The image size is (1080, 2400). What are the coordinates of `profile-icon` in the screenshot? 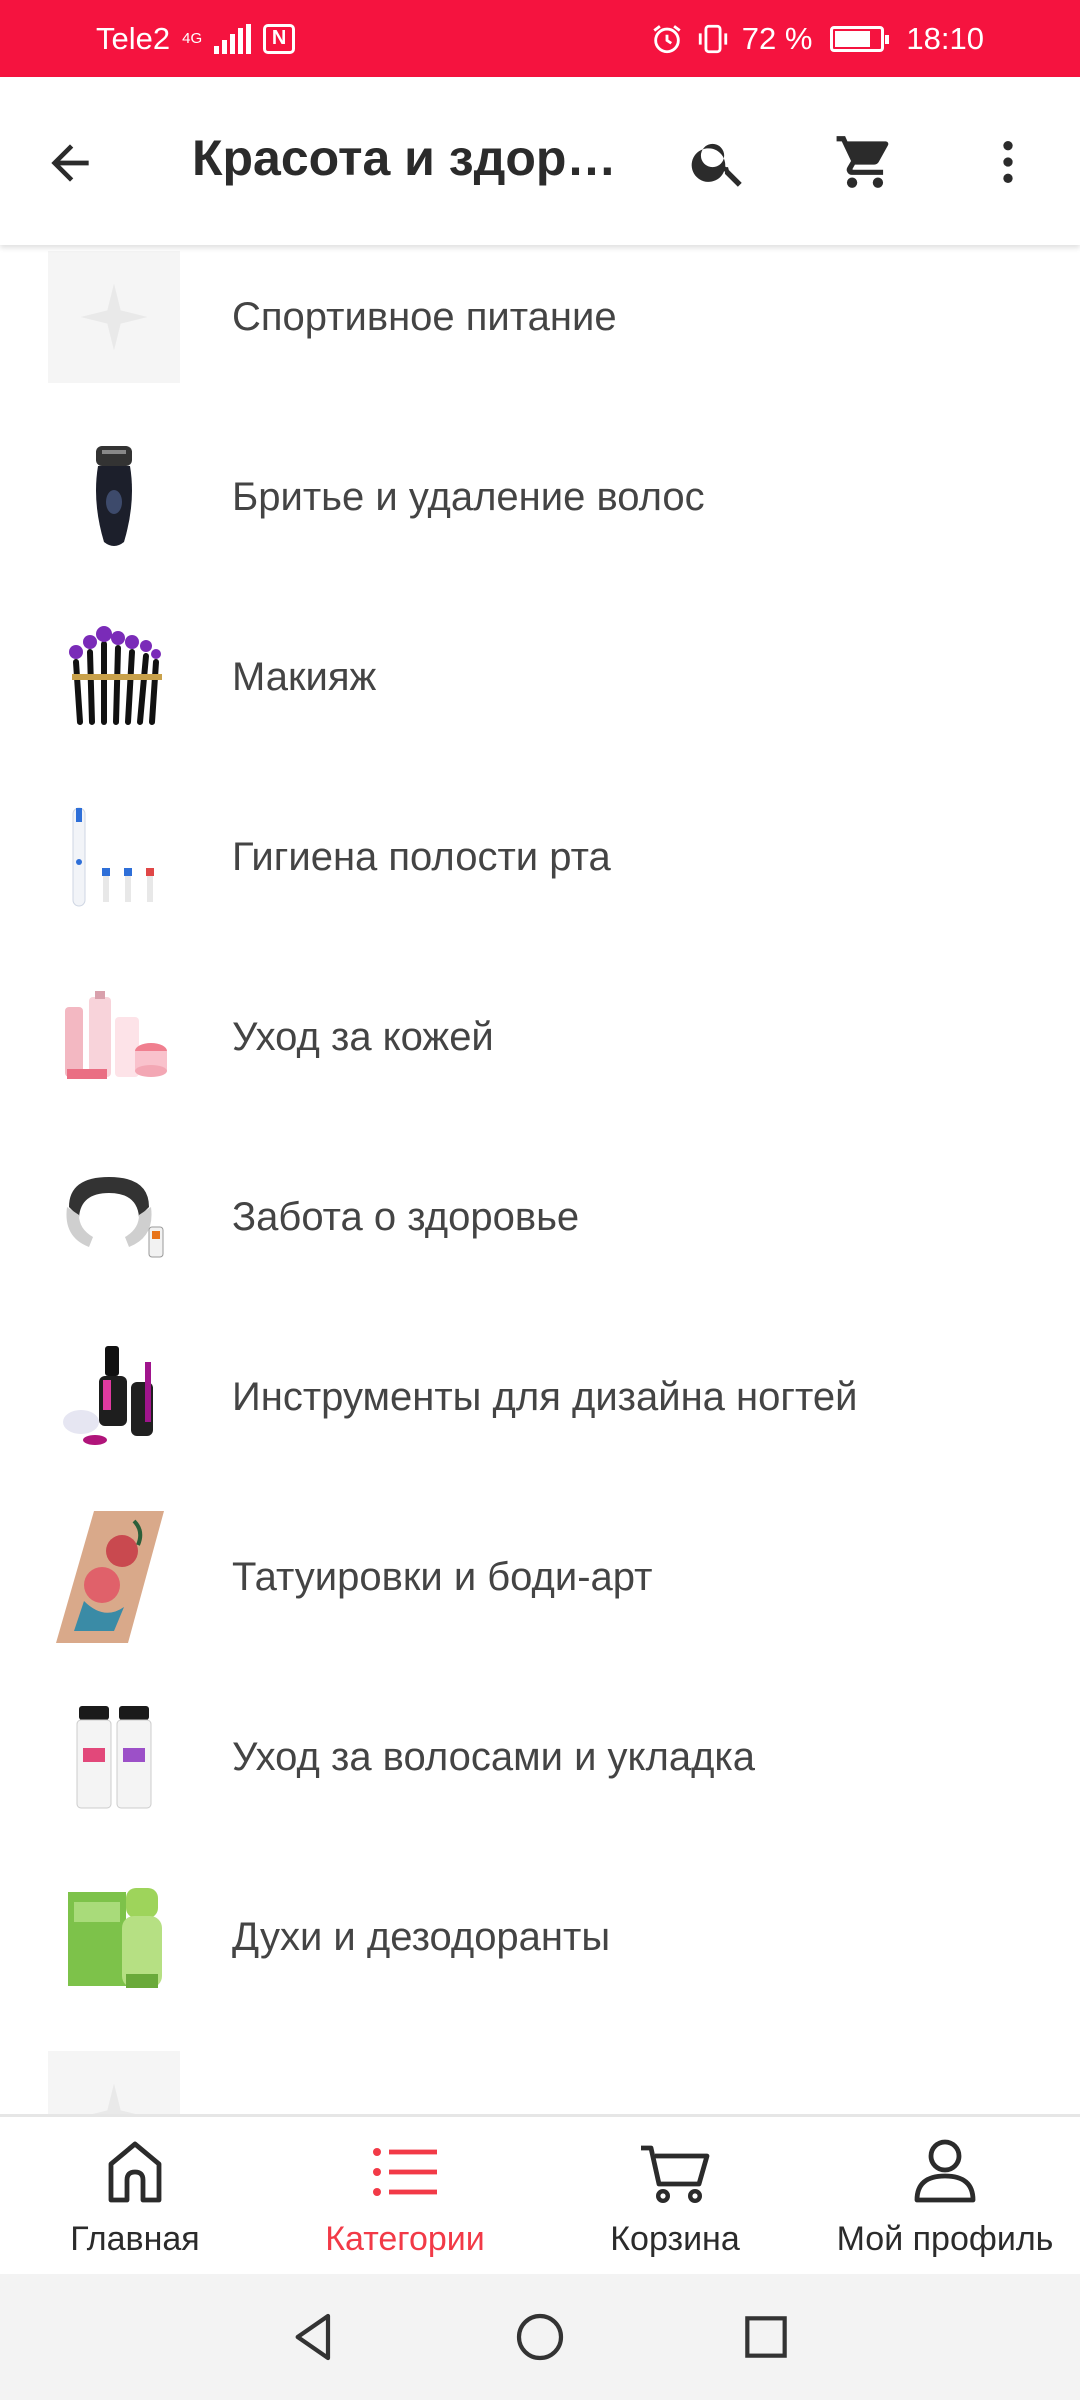 It's located at (945, 2171).